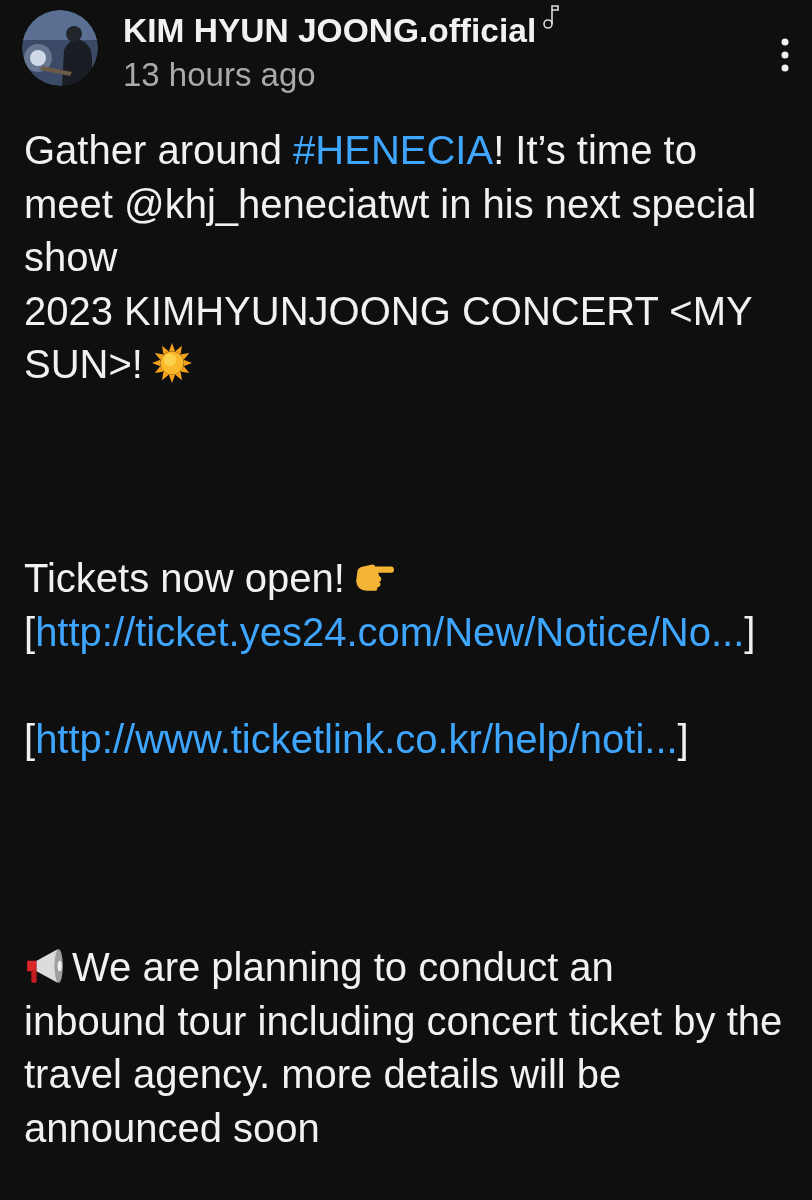 Image resolution: width=812 pixels, height=1200 pixels. I want to click on post-text: We are planning to conduct an, so click(343, 967).